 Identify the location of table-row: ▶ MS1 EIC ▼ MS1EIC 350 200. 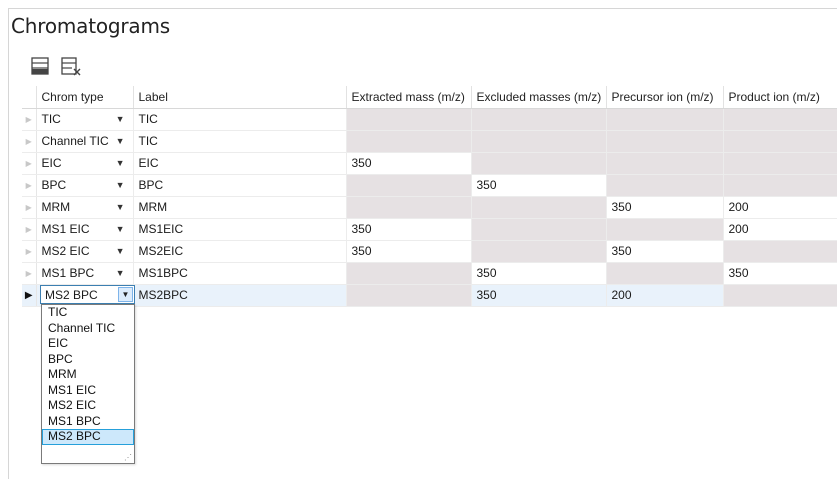
(429, 229).